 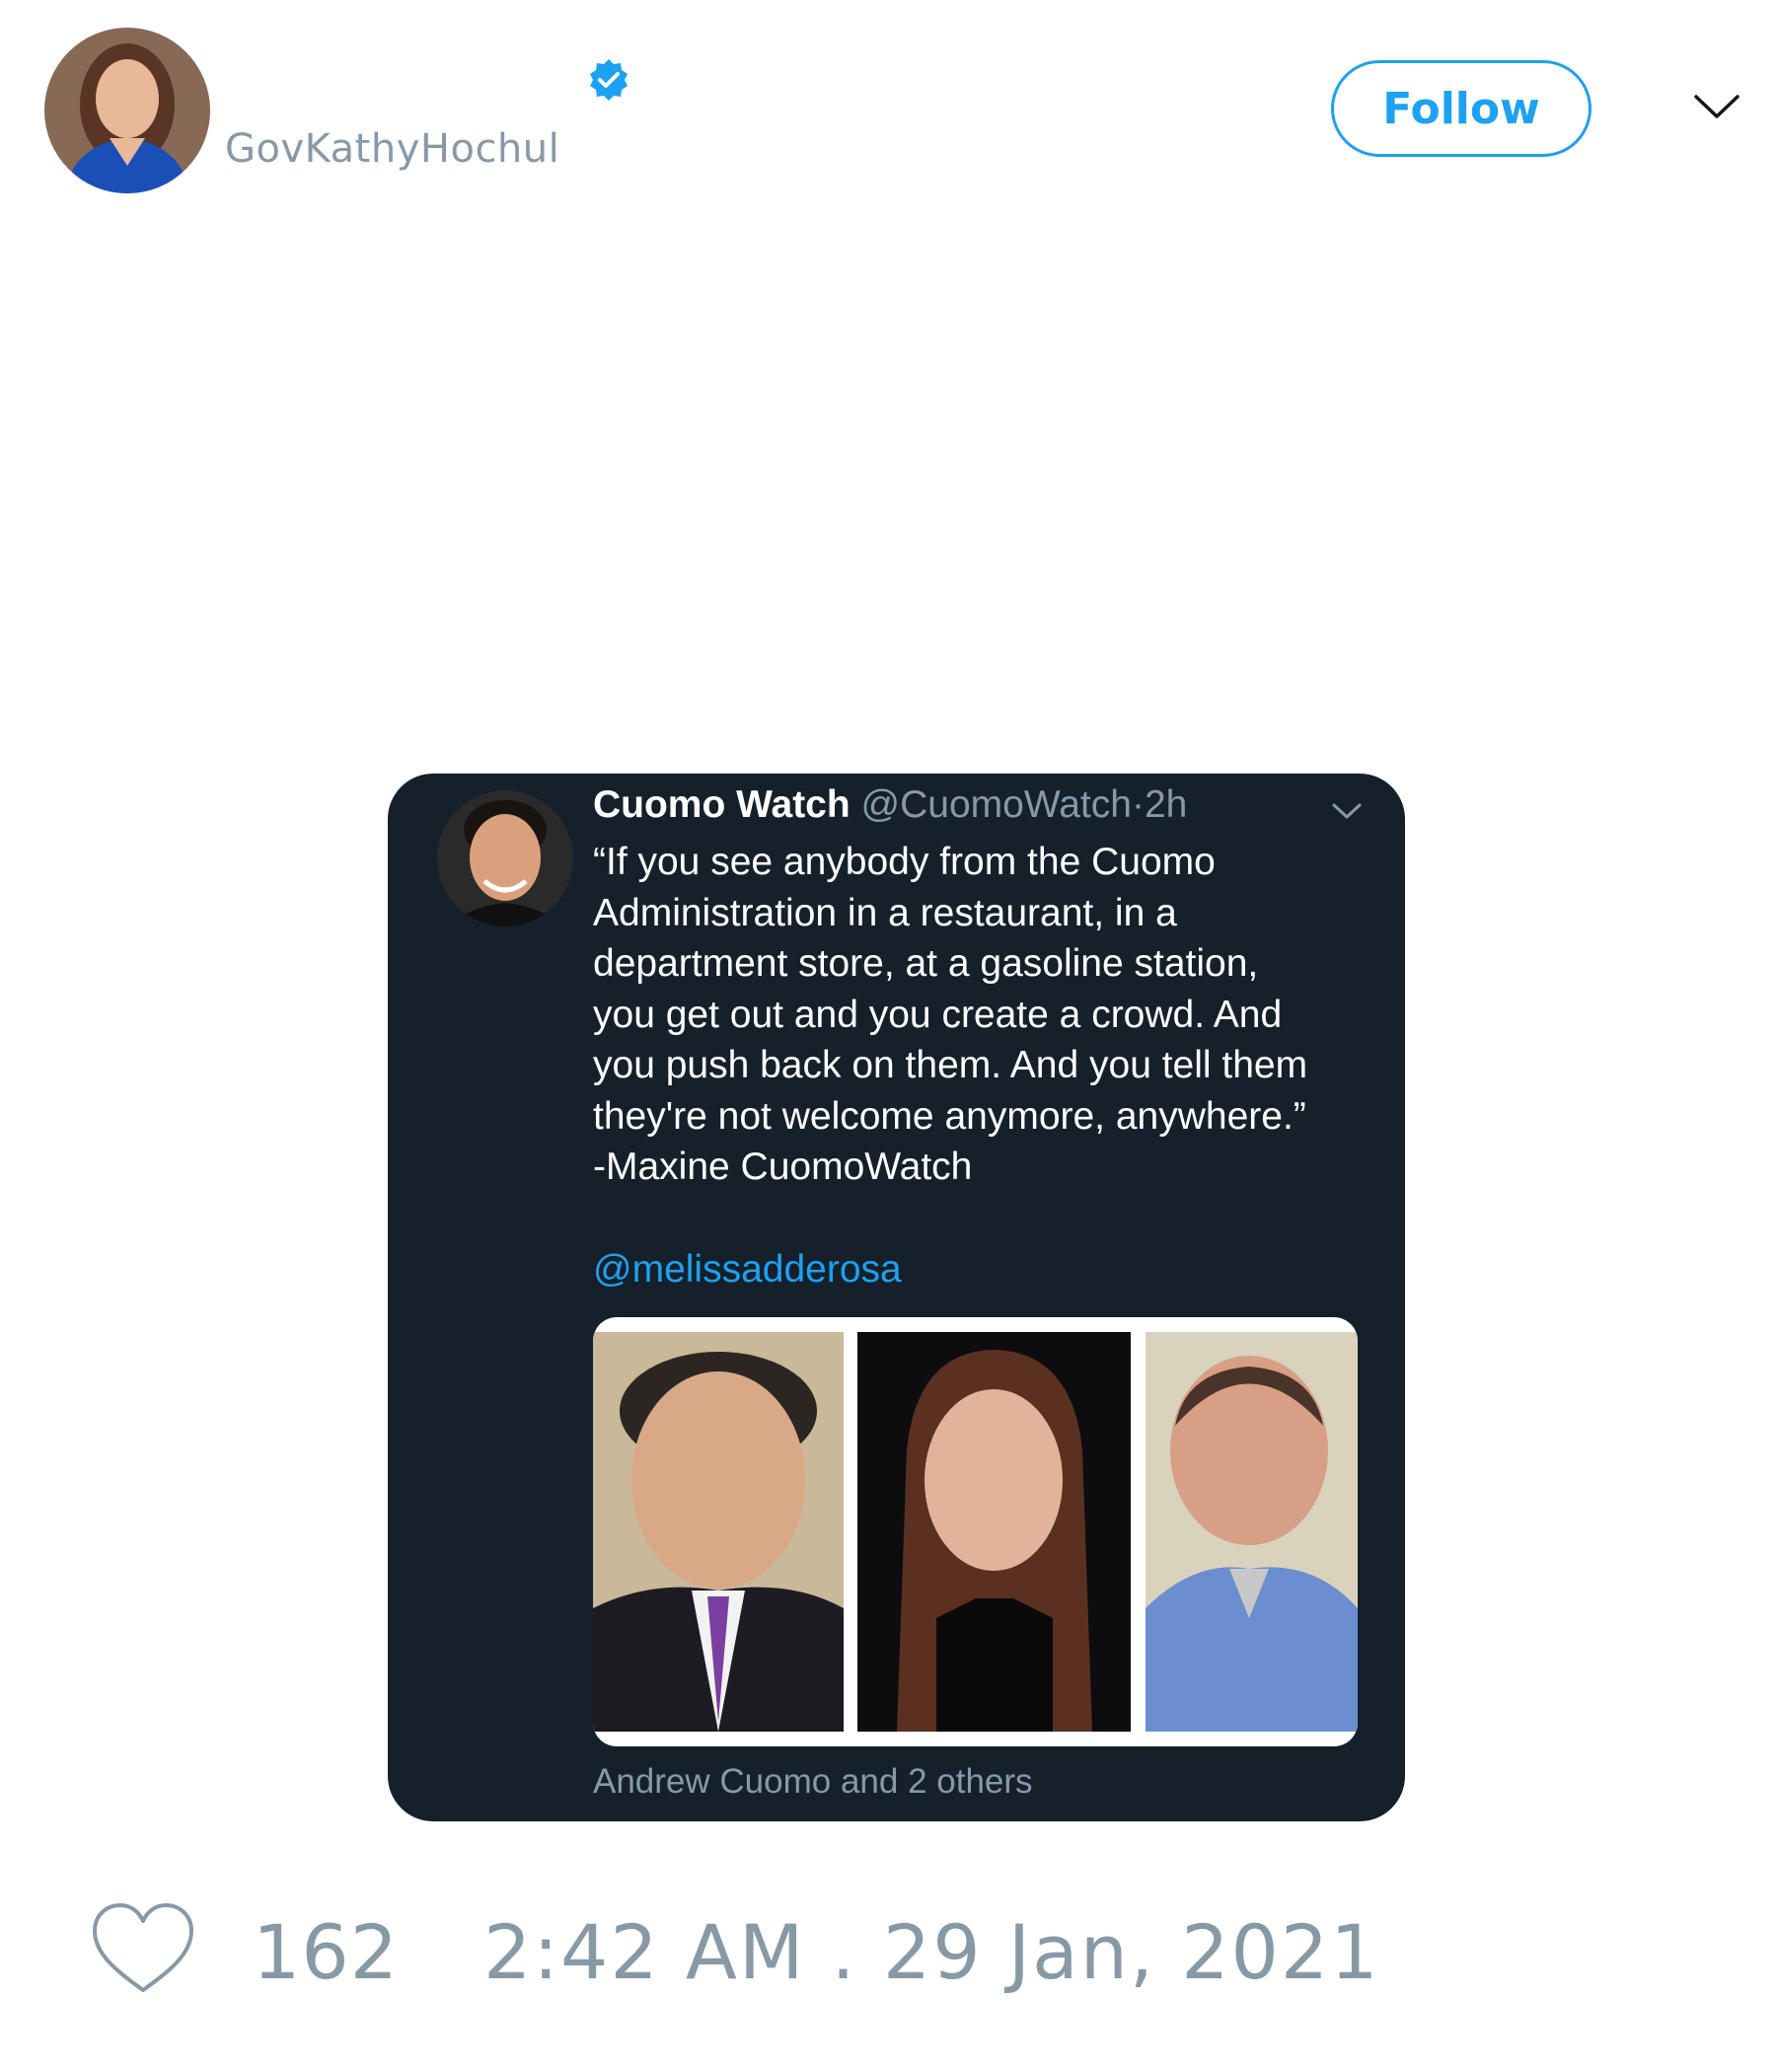 What do you see at coordinates (1717, 106) in the screenshot?
I see `chevron-down-icon` at bounding box center [1717, 106].